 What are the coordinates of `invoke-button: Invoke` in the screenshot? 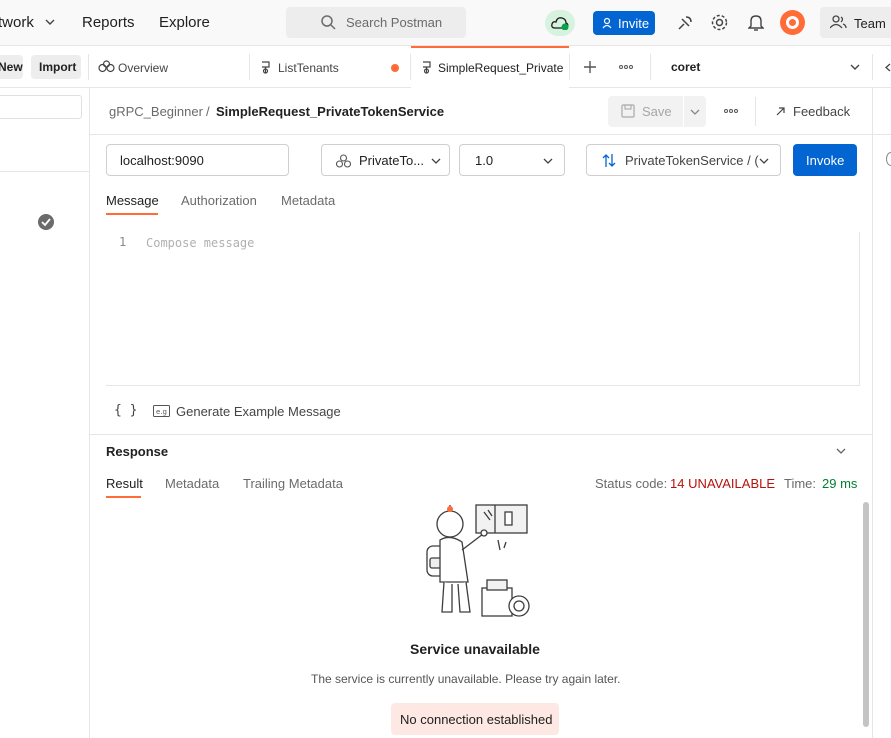 It's located at (825, 160).